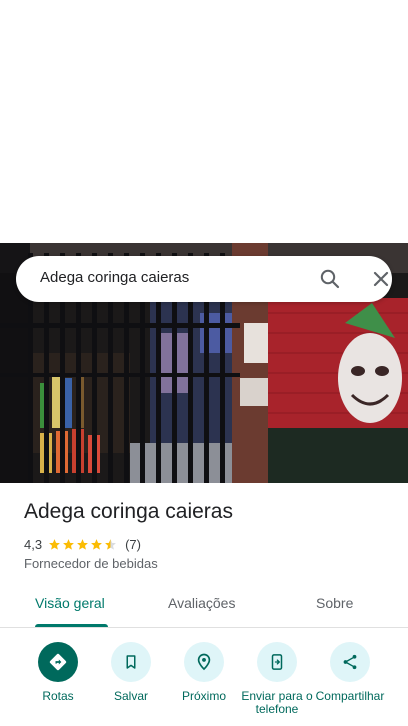 This screenshot has width=408, height=726. Describe the element at coordinates (114, 277) in the screenshot. I see `search-input: Adega coringa caieras` at that location.